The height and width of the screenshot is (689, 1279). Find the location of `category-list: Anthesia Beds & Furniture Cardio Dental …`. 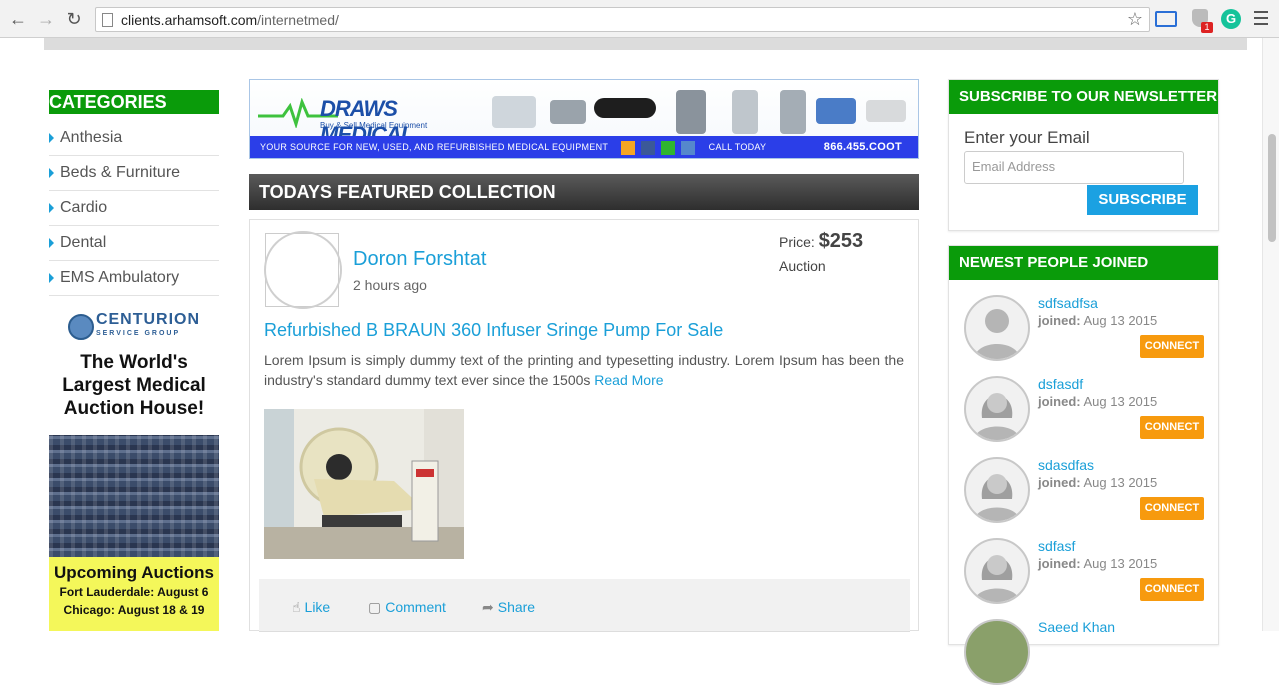

category-list: Anthesia Beds & Furniture Cardio Dental … is located at coordinates (134, 208).